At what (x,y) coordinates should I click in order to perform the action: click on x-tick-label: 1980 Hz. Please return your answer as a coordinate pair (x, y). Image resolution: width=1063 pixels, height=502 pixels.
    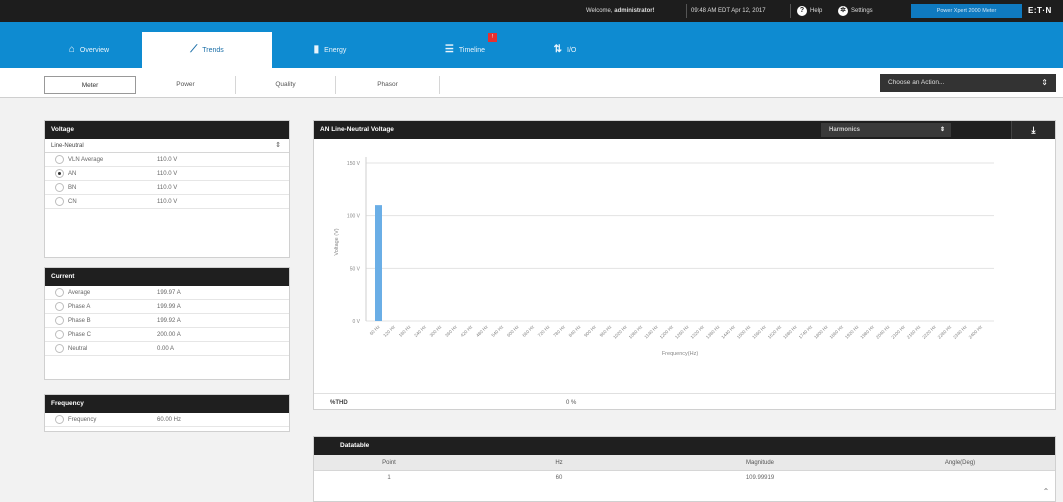
    Looking at the image, I should click on (867, 332).